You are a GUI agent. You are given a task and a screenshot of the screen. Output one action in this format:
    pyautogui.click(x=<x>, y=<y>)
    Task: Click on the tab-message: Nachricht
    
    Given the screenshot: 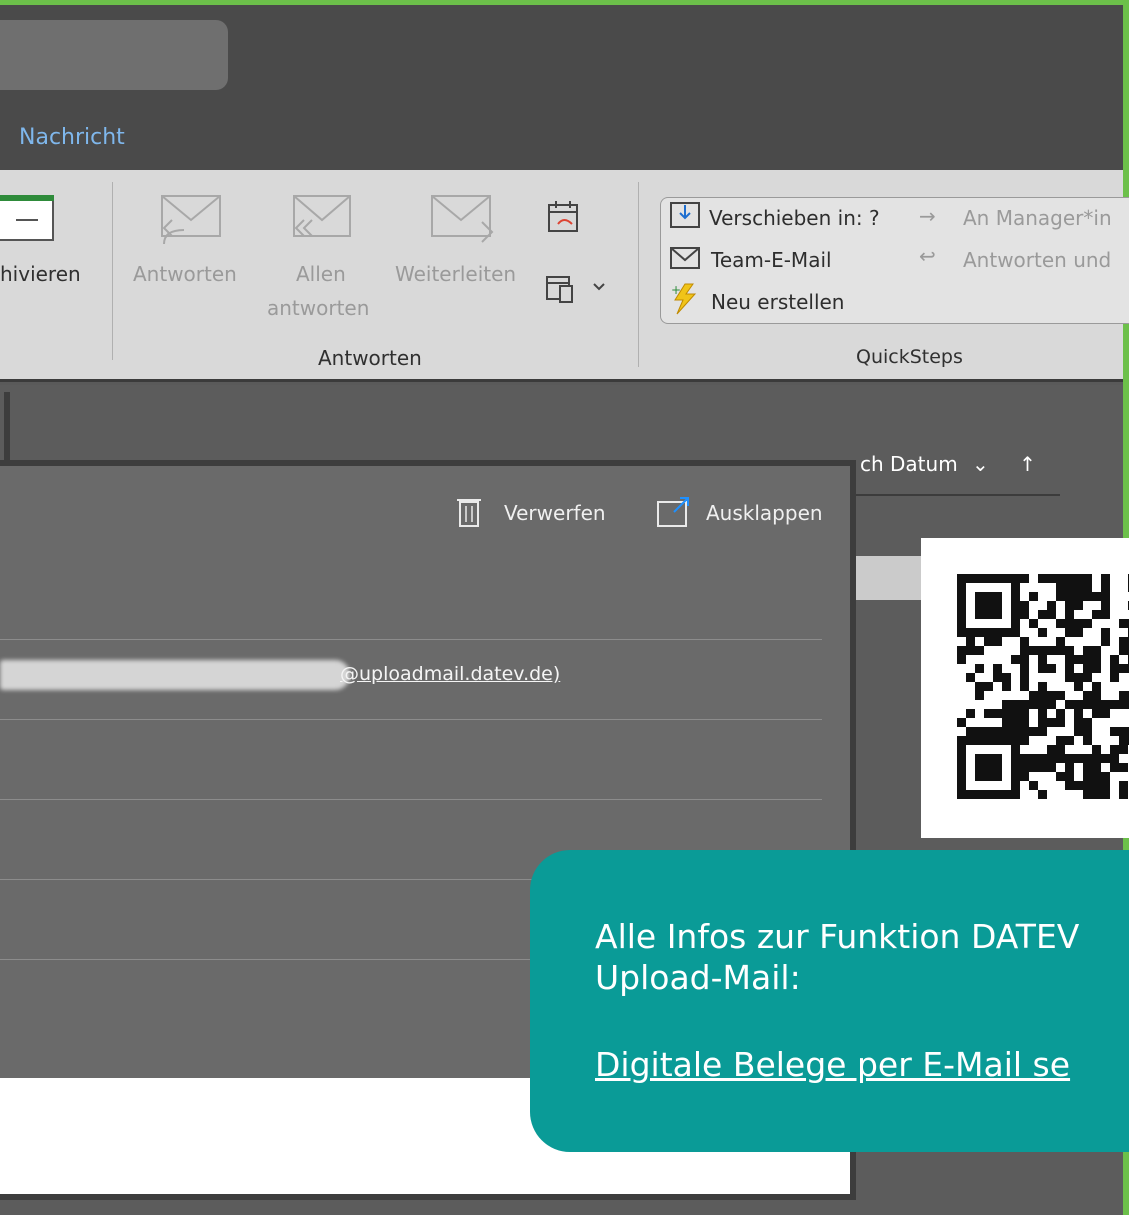 What is the action you would take?
    pyautogui.click(x=72, y=137)
    